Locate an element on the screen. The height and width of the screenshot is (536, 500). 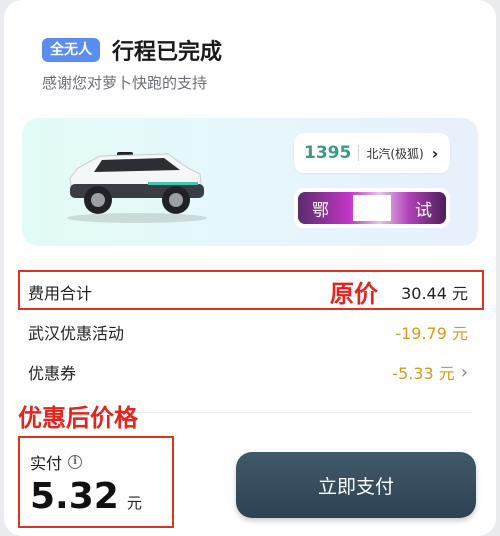
paid-amount: 5.32 is located at coordinates (74, 496).